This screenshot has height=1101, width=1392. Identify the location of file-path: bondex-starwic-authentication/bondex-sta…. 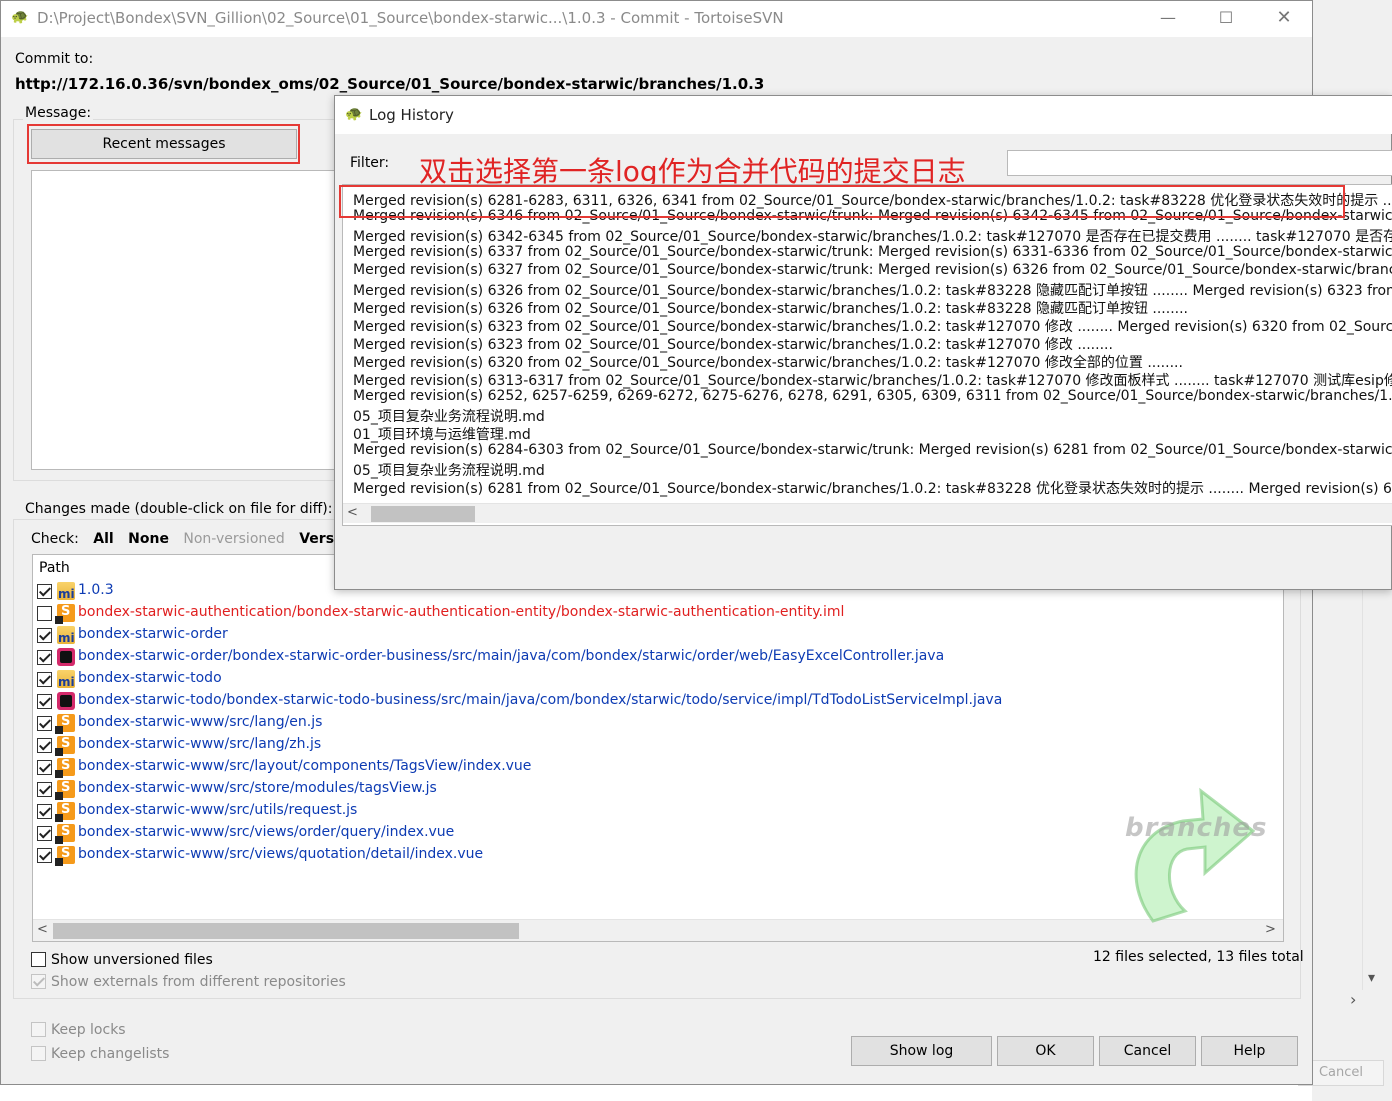
(461, 612).